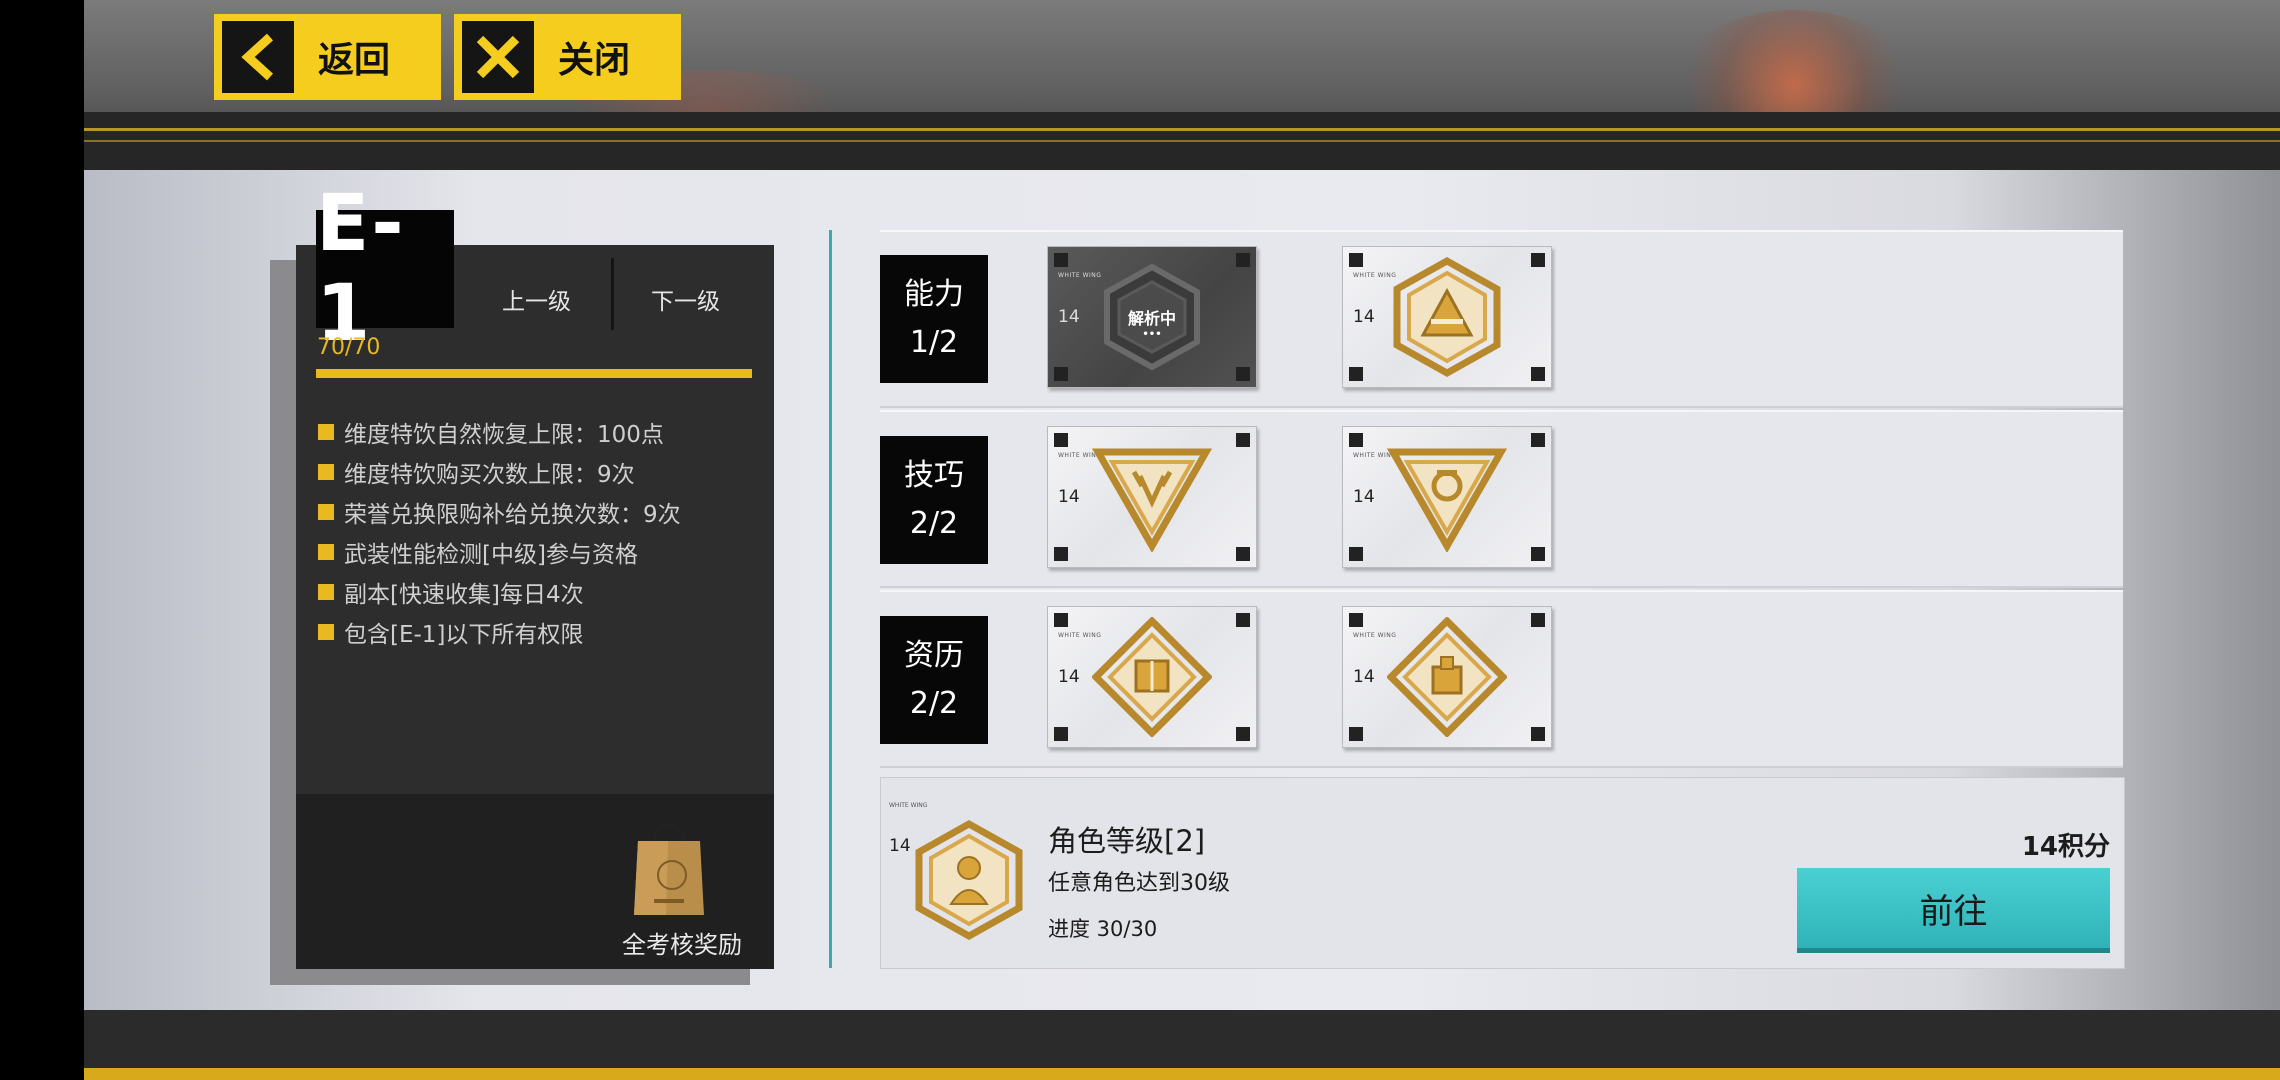 Image resolution: width=2280 pixels, height=1080 pixels. What do you see at coordinates (499, 472) in the screenshot?
I see `perk-item: 维度特饮购买次数上限：9次` at bounding box center [499, 472].